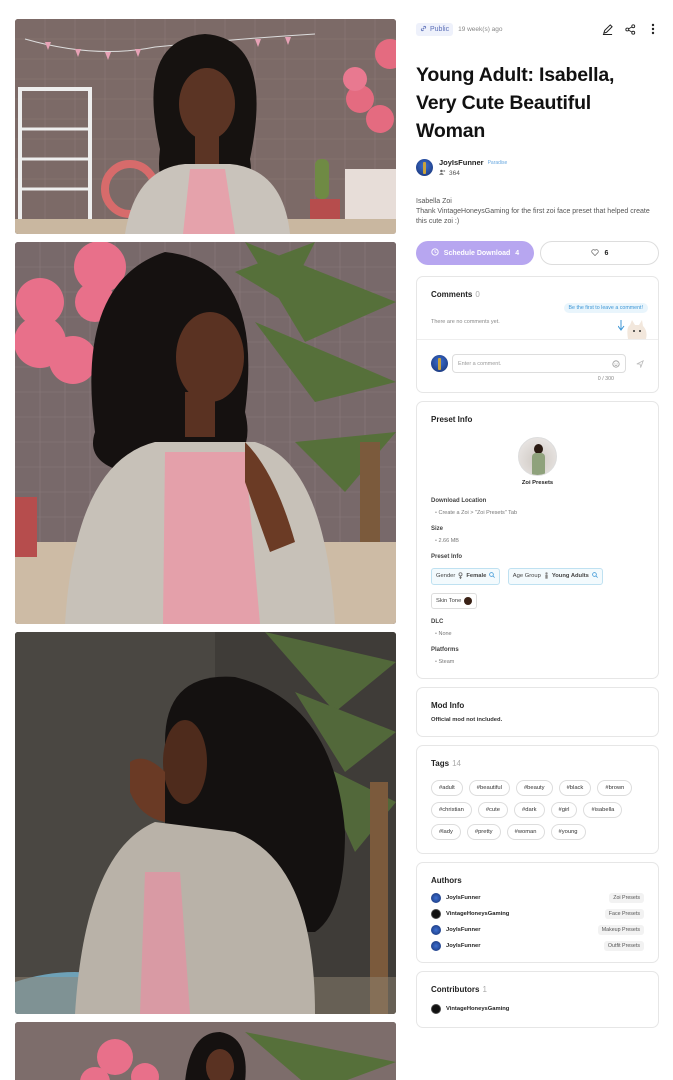 Image resolution: width=673 pixels, height=1080 pixels. I want to click on visibility-badge: Public, so click(435, 29).